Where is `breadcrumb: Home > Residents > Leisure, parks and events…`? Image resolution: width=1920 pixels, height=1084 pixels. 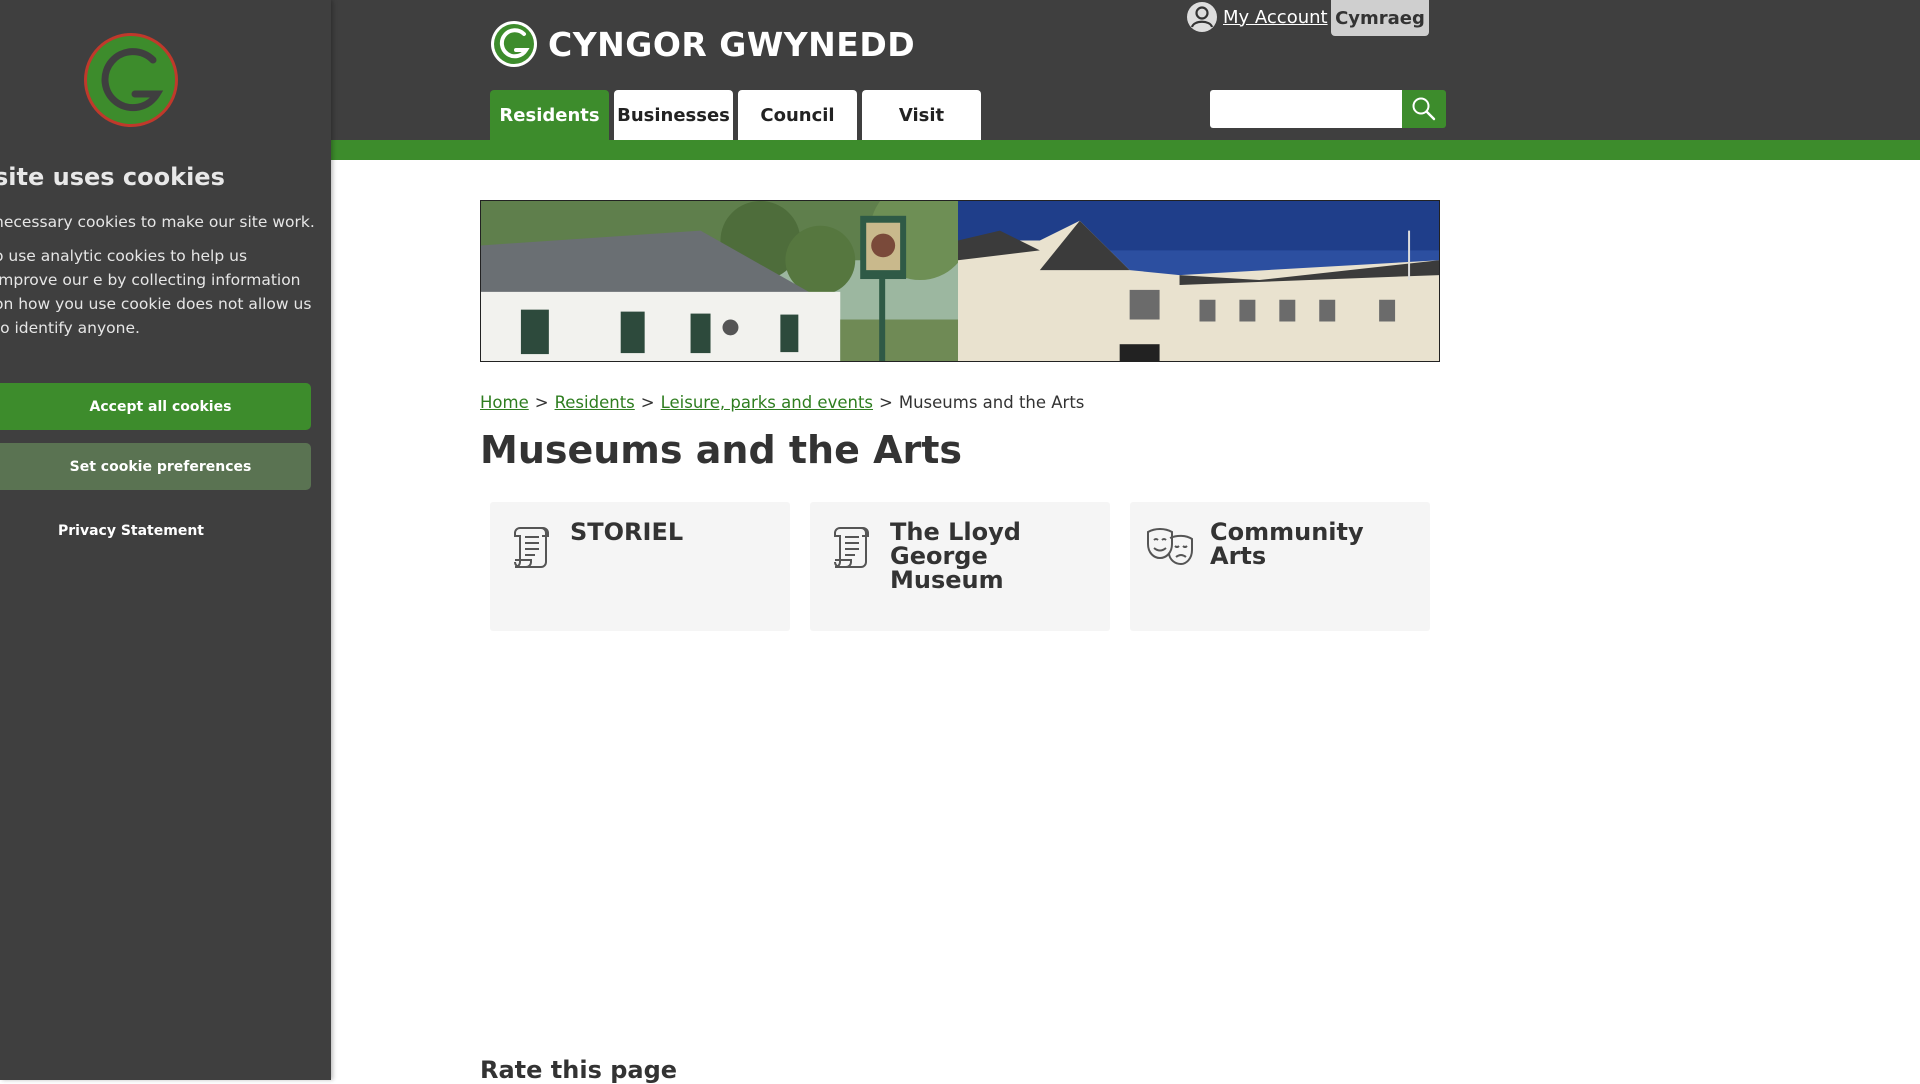 breadcrumb: Home > Residents > Leisure, parks and events… is located at coordinates (782, 402).